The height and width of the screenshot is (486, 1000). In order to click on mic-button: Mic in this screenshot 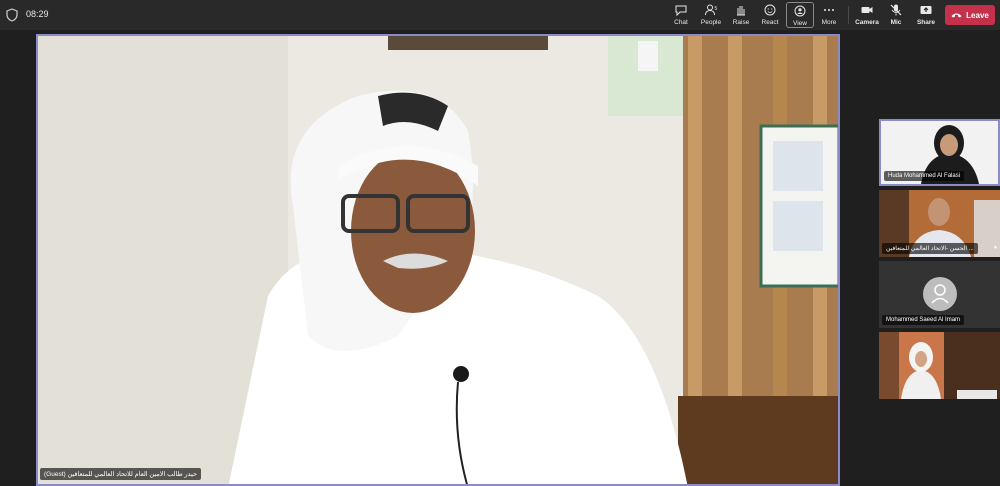, I will do `click(896, 15)`.